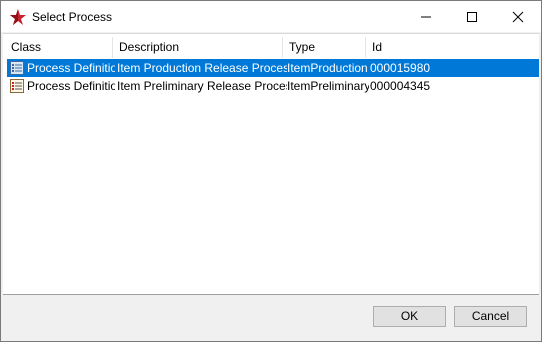  What do you see at coordinates (202, 86) in the screenshot?
I see `cell-description: Item Preliminary Release Process` at bounding box center [202, 86].